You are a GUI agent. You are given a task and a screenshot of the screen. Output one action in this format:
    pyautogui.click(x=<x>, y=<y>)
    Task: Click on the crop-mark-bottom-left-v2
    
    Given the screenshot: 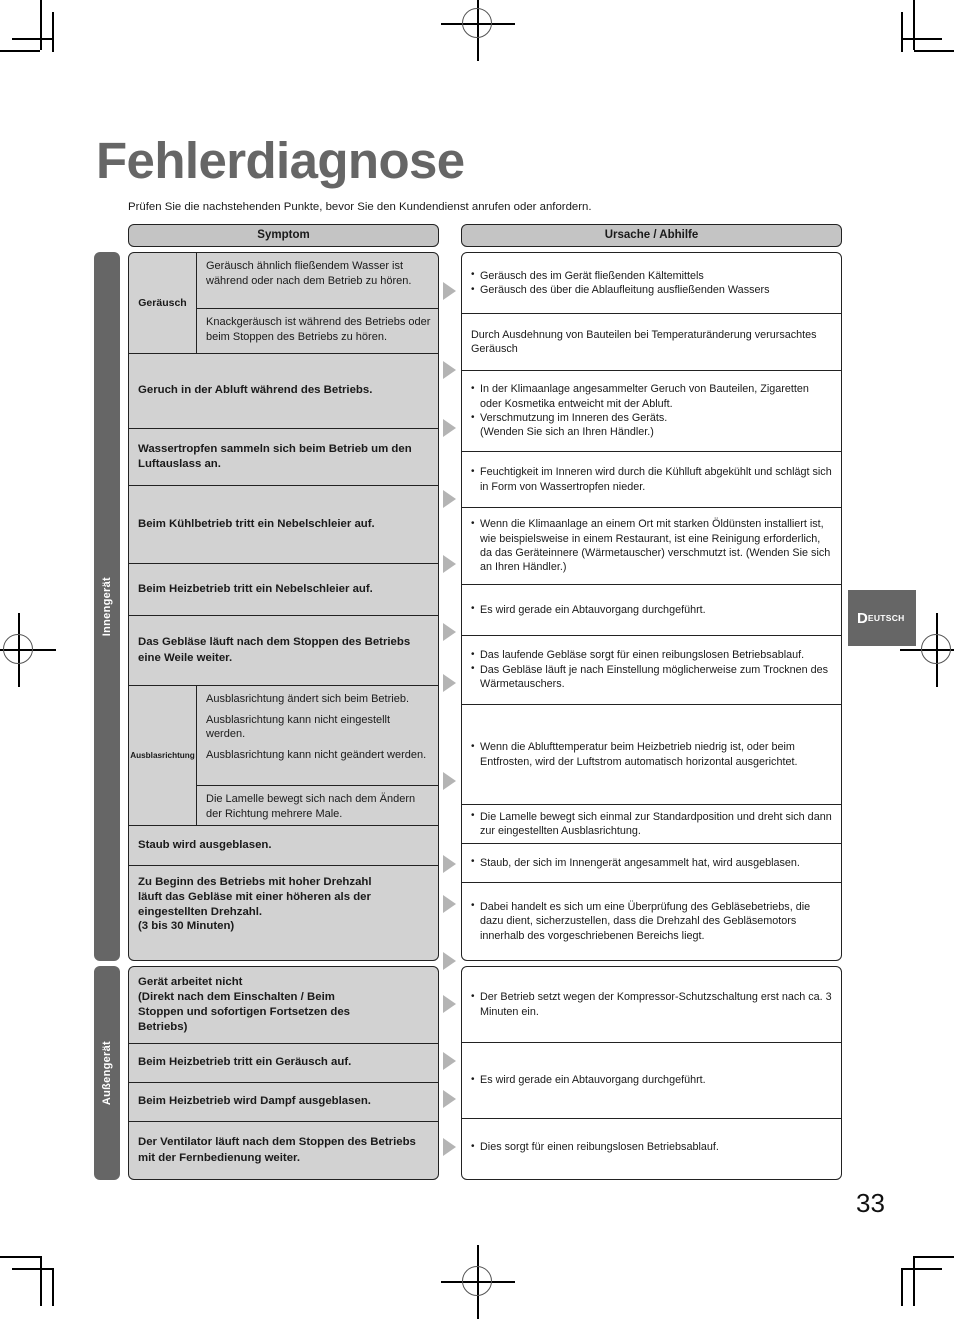 What is the action you would take?
    pyautogui.click(x=53, y=1287)
    